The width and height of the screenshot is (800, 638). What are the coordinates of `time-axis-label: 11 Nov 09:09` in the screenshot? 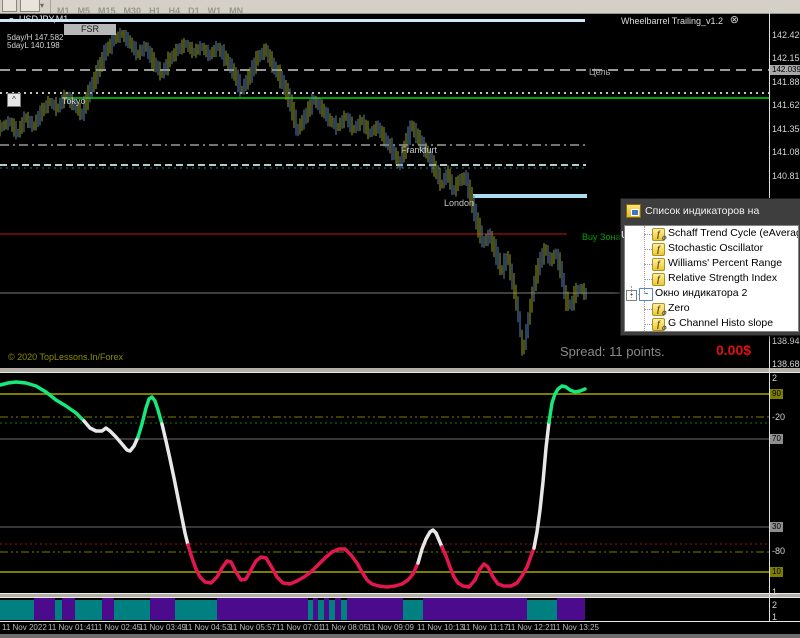 It's located at (390, 627).